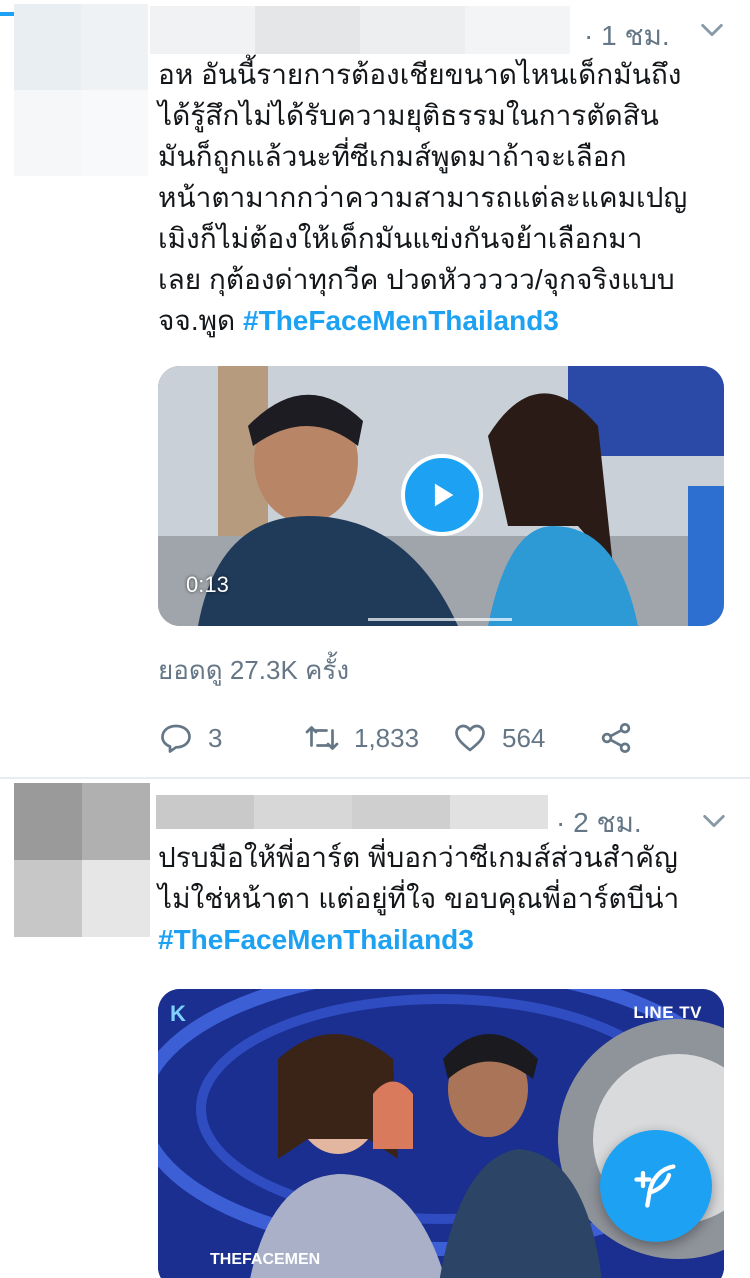 This screenshot has height=1278, width=750. I want to click on reply-icon, so click(176, 738).